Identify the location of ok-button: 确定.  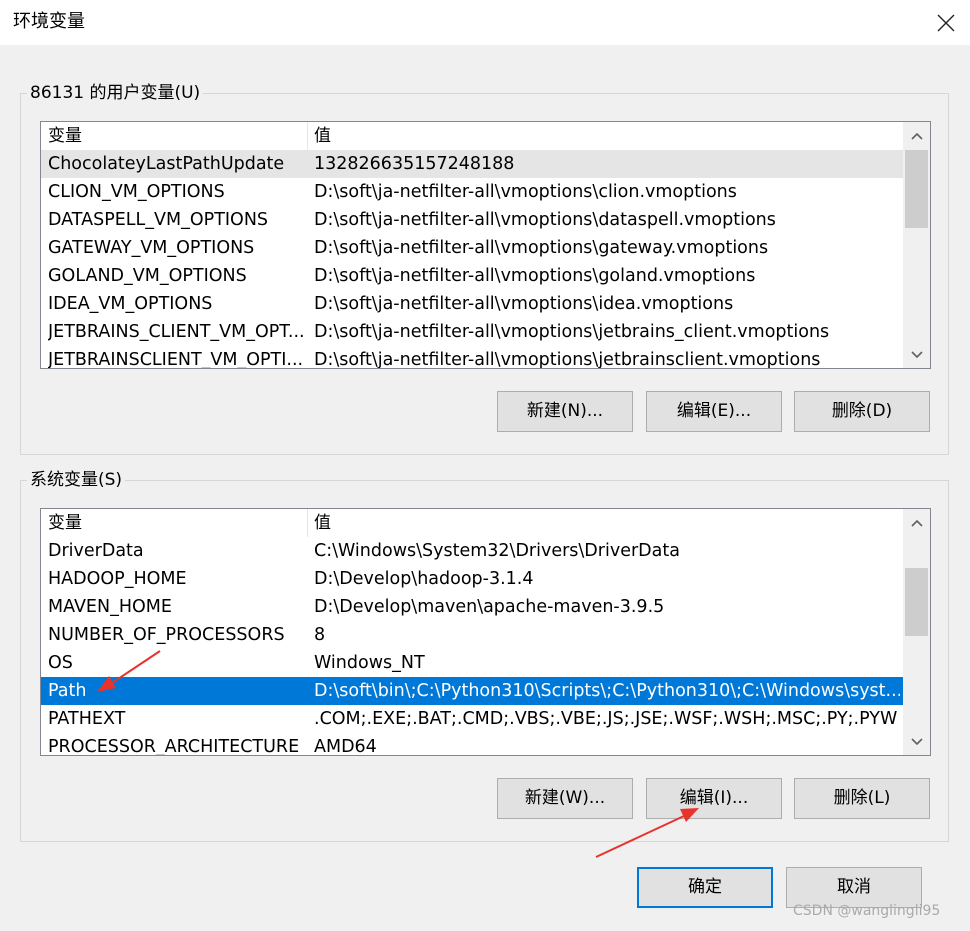
(705, 887).